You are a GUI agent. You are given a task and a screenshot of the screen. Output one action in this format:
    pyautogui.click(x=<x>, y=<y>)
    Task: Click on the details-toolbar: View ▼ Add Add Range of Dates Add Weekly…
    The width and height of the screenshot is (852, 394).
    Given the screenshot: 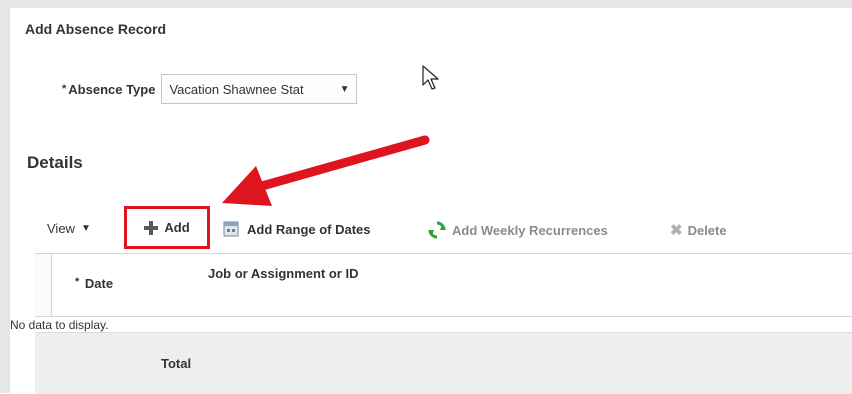 What is the action you would take?
    pyautogui.click(x=431, y=229)
    